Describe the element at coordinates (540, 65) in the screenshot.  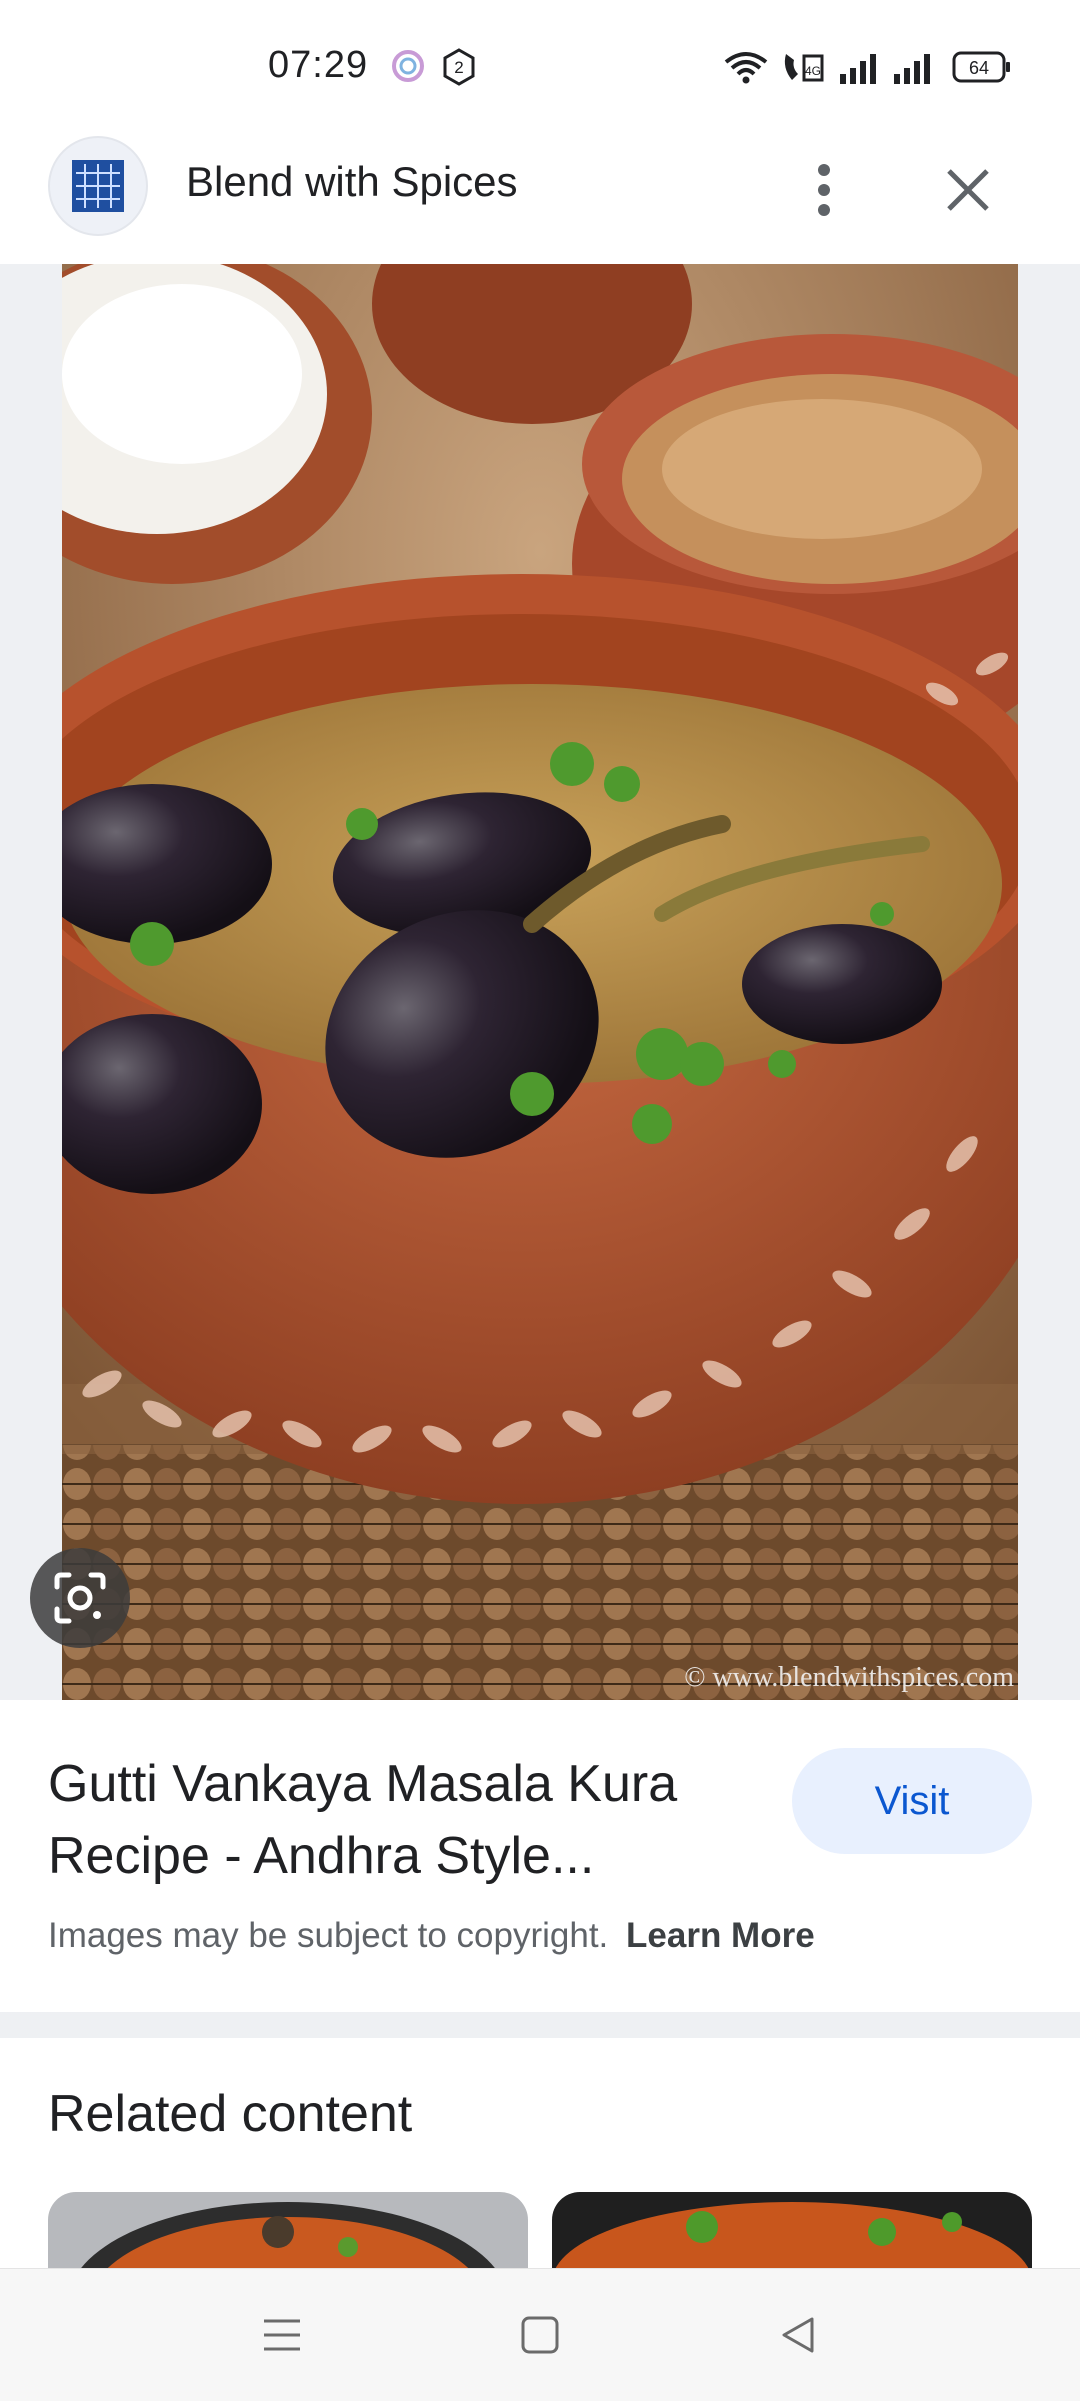
I see `status-bar: 07:29 2 4G 64` at that location.